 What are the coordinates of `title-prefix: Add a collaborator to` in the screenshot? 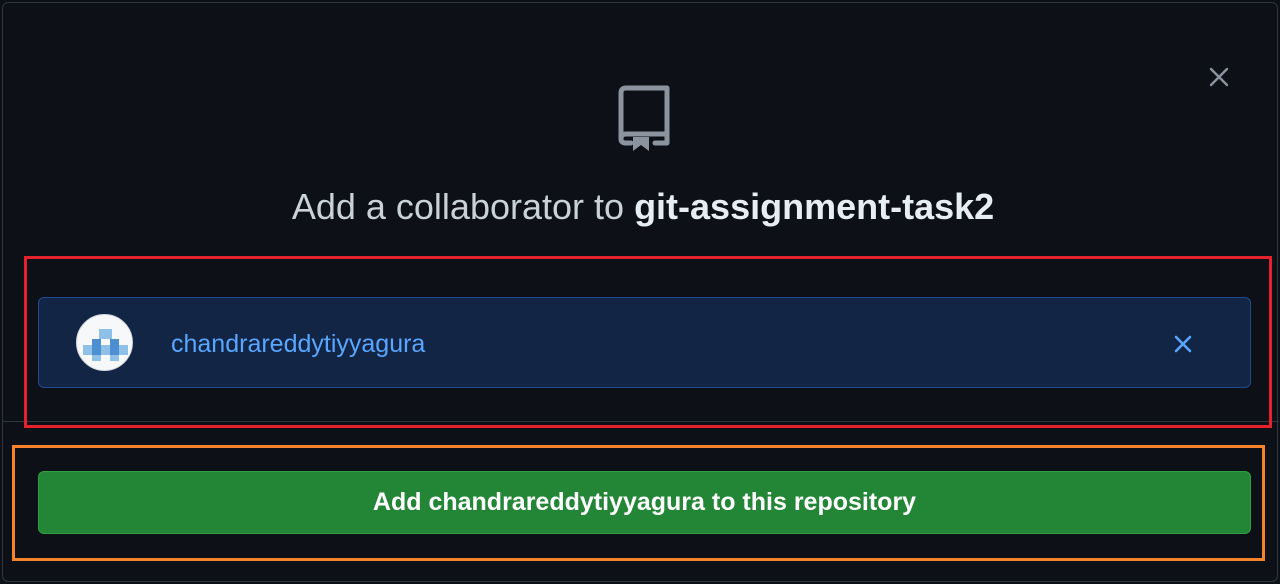 It's located at (458, 206).